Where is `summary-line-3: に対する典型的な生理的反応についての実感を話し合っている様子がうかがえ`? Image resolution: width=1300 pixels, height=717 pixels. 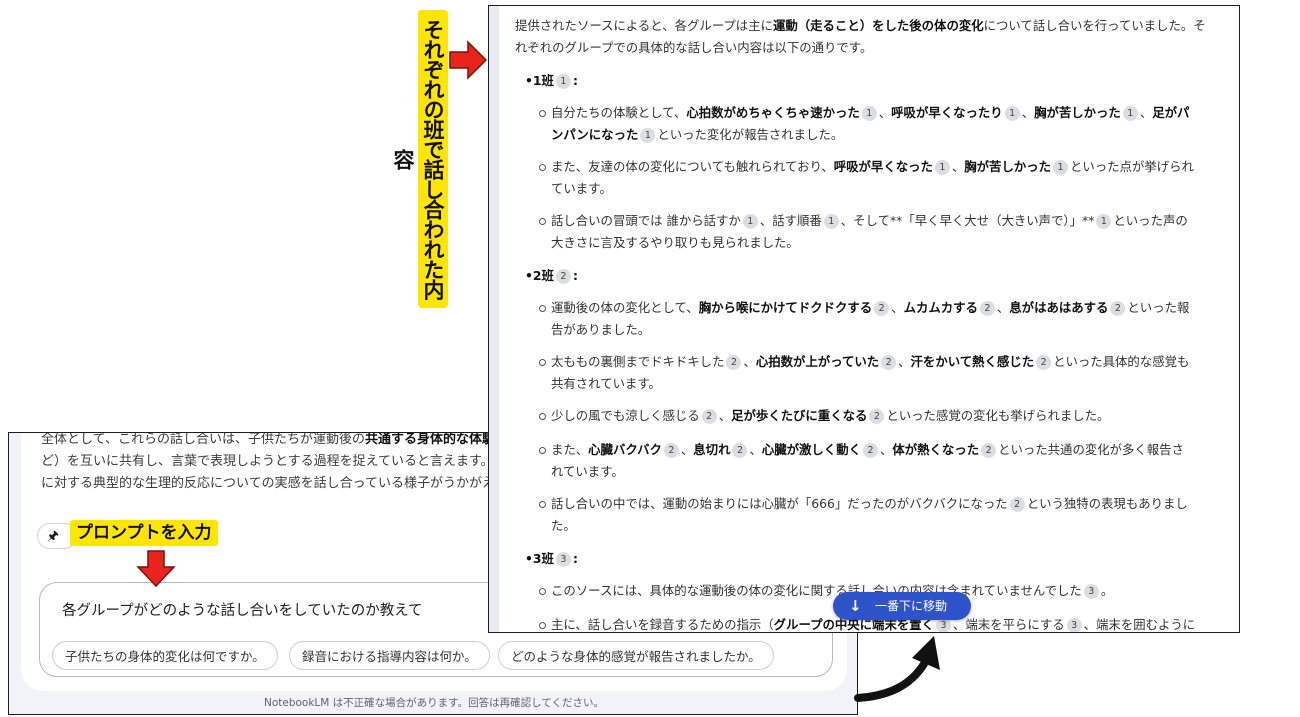 summary-line-3: に対する典型的な生理的反応についての実感を話し合っている様子がうかがえ is located at coordinates (268, 483).